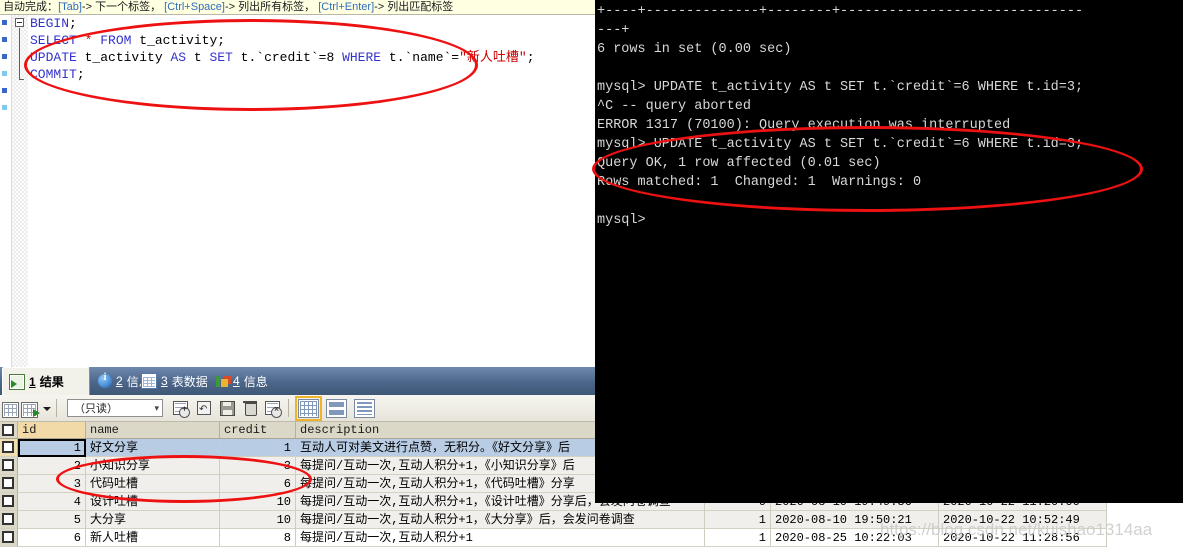 The image size is (1183, 556). What do you see at coordinates (96, 409) in the screenshot?
I see `readonly-mode-value: （只读）` at bounding box center [96, 409].